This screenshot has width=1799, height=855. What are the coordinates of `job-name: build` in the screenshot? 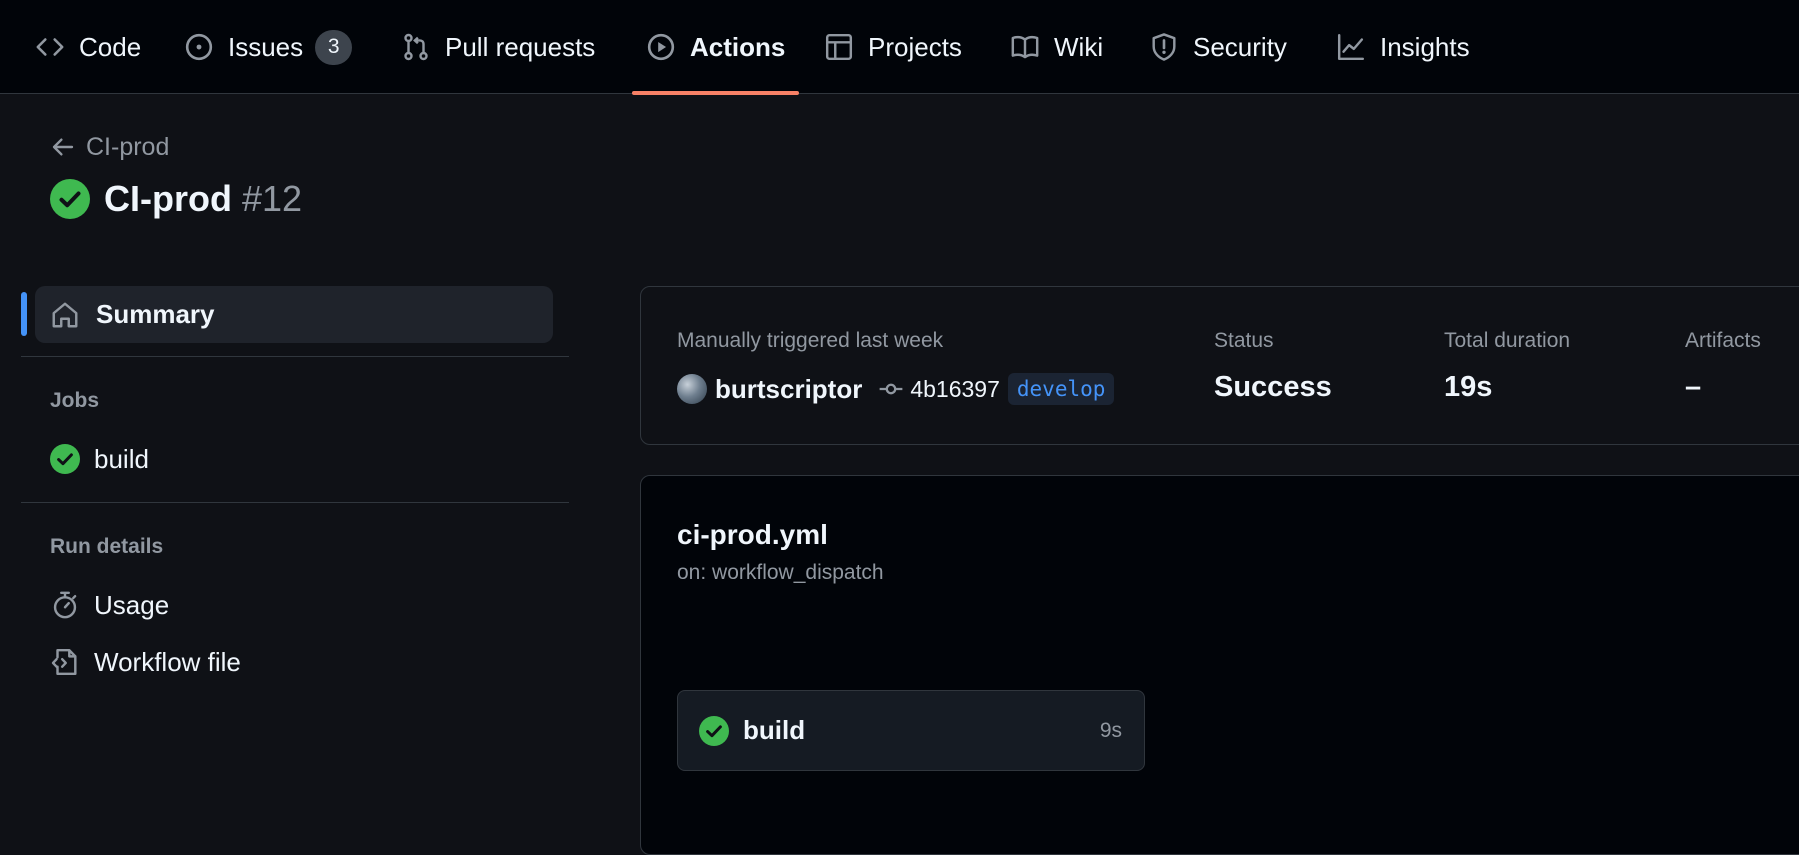 It's located at (774, 730).